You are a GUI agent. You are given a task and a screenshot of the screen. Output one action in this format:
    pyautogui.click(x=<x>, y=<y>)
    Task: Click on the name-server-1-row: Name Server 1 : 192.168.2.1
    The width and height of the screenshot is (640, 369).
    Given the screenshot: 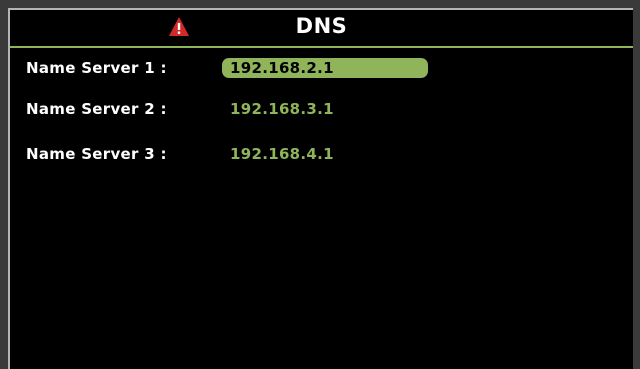 What is the action you would take?
    pyautogui.click(x=227, y=68)
    